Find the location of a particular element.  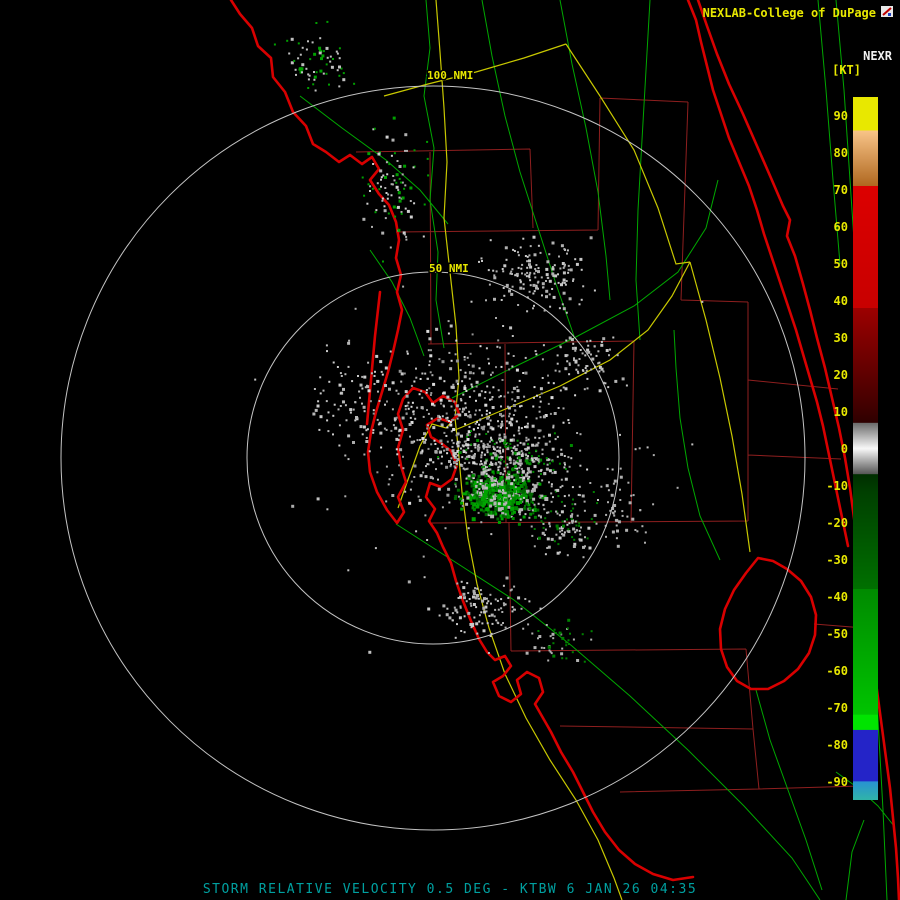

site-title: NEXLAB-College of DuPage is located at coordinates (789, 13).